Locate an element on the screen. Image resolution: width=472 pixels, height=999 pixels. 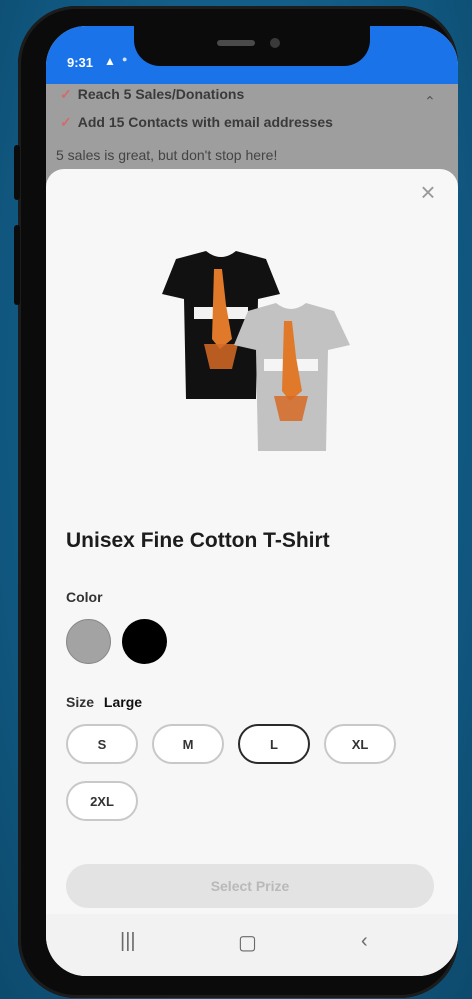
size-button-xl: XL is located at coordinates (360, 744).